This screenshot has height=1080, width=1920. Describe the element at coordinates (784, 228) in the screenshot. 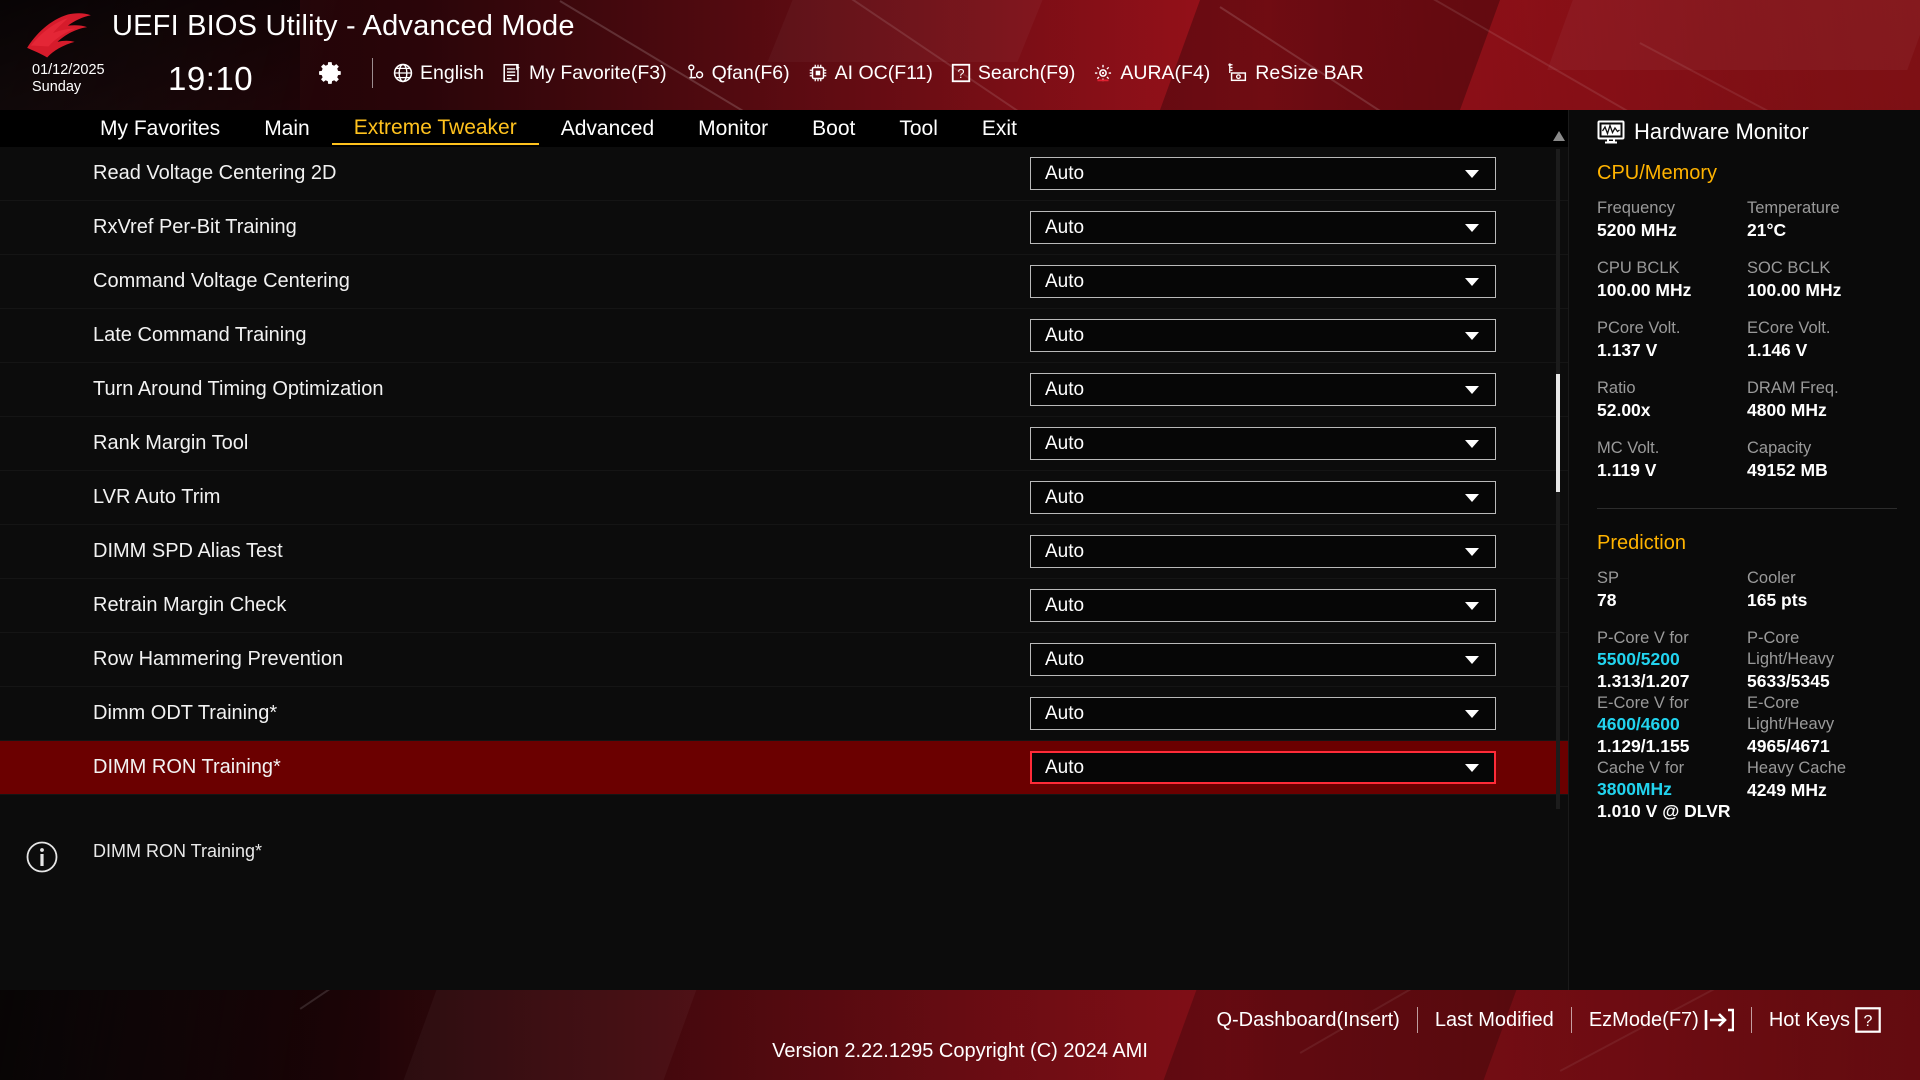

I see `setting-row: RxVref Per-Bit Training Auto` at that location.